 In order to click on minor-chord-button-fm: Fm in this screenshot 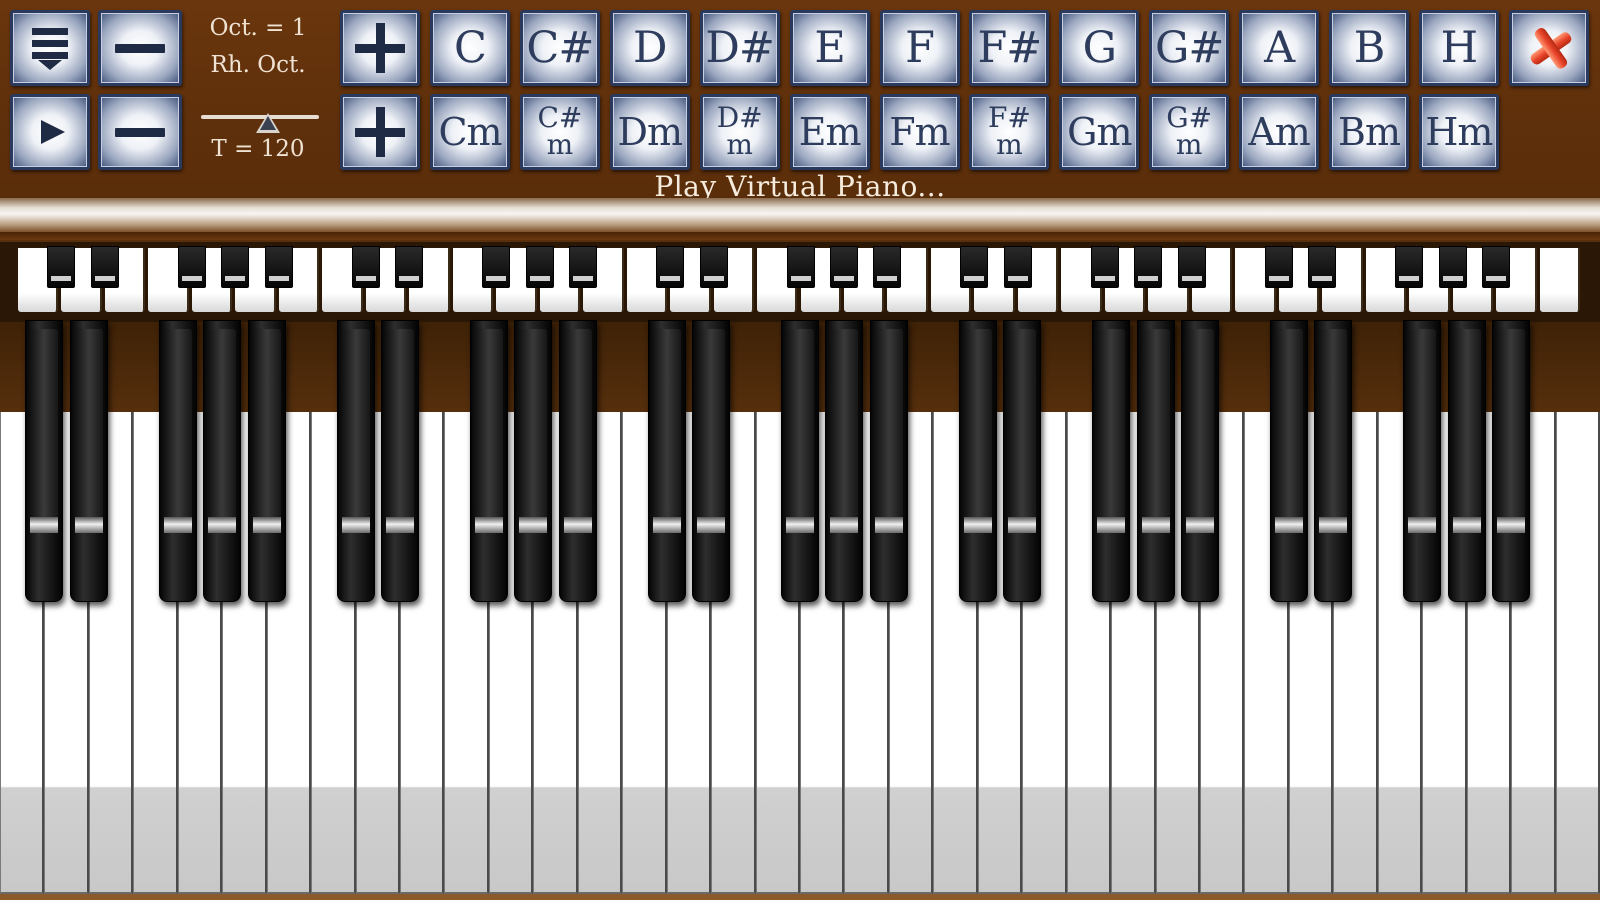, I will do `click(919, 132)`.